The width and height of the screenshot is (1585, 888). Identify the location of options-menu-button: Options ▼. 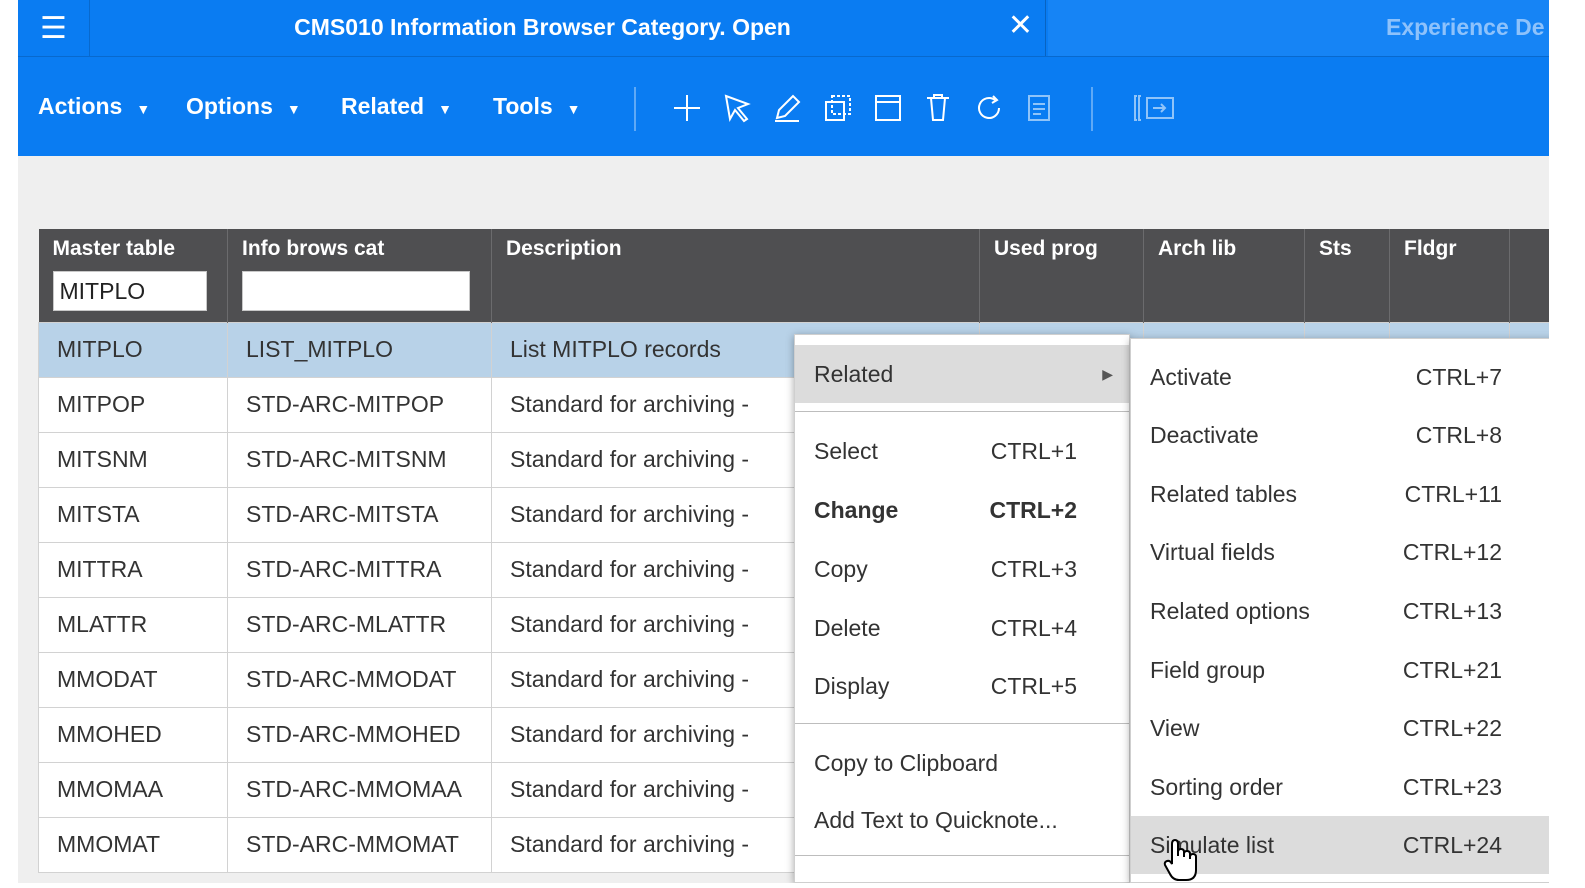
(243, 106).